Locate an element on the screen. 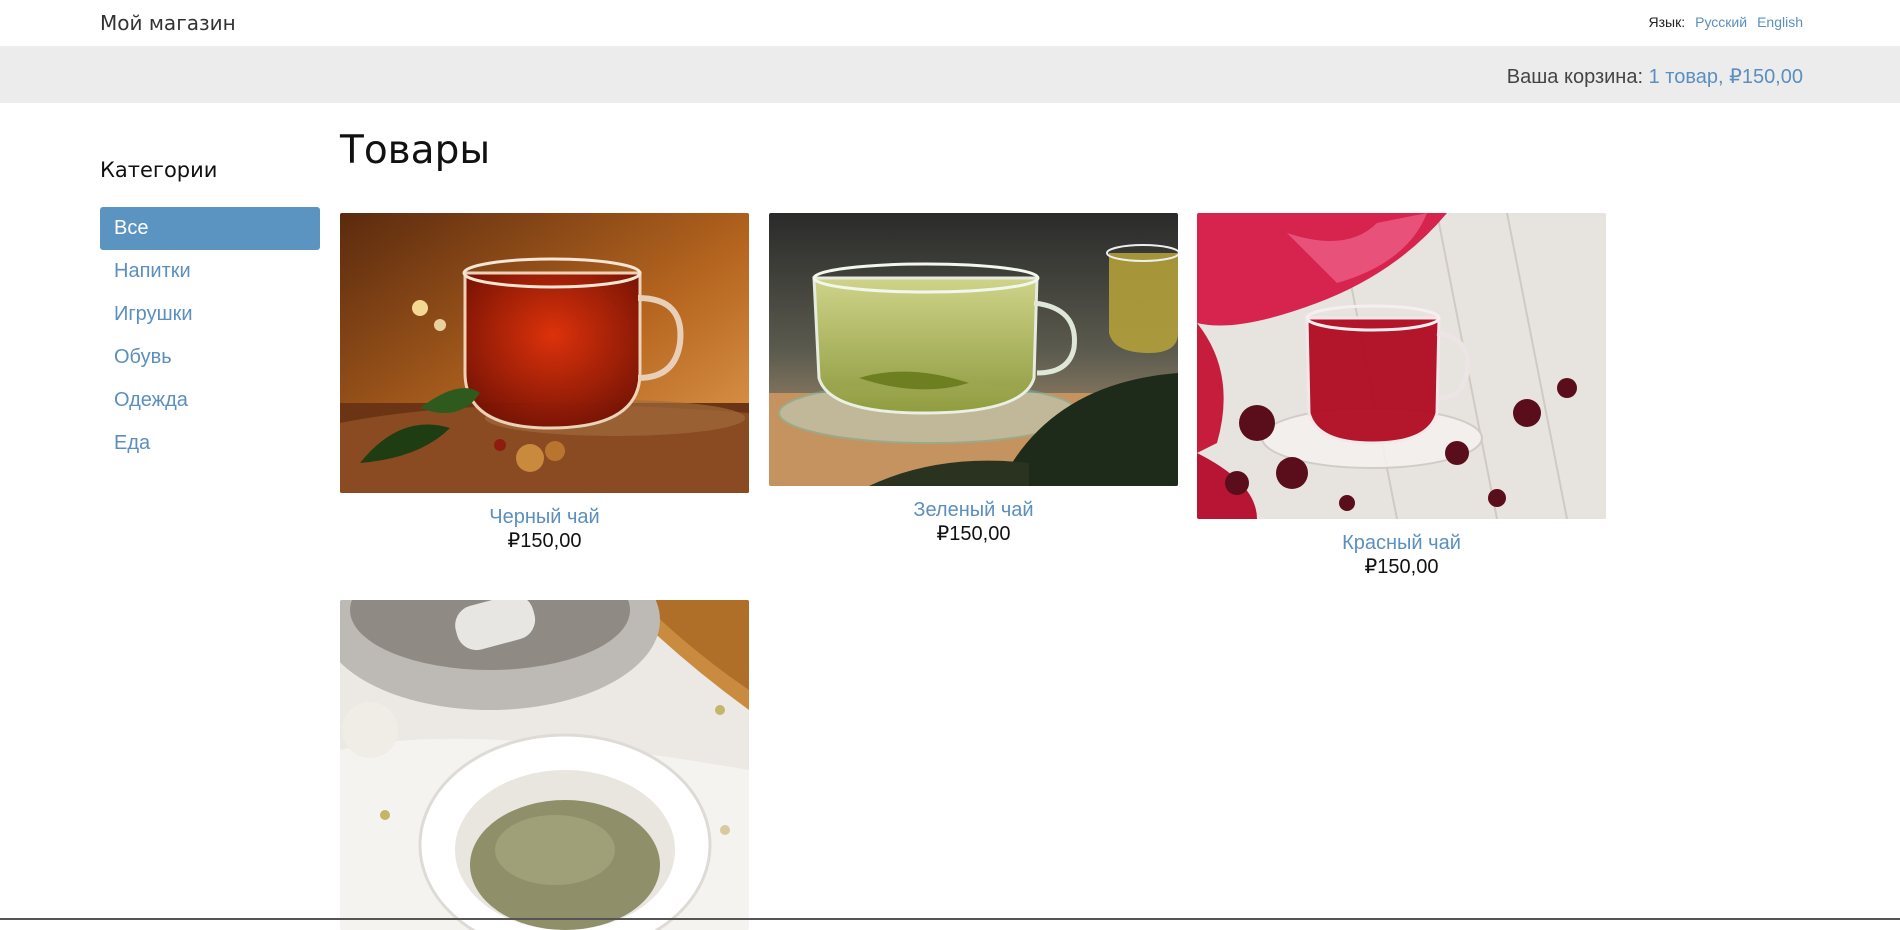 This screenshot has height=930, width=1900. herbal-powder-image is located at coordinates (544, 765).